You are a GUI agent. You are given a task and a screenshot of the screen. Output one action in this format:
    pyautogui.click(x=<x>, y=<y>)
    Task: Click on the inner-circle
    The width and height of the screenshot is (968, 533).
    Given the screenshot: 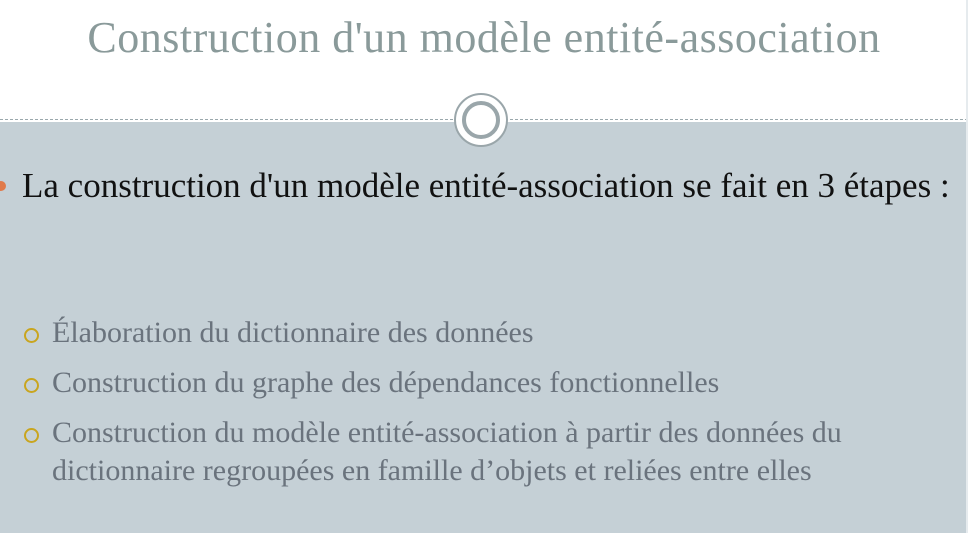 What is the action you would take?
    pyautogui.click(x=481, y=120)
    